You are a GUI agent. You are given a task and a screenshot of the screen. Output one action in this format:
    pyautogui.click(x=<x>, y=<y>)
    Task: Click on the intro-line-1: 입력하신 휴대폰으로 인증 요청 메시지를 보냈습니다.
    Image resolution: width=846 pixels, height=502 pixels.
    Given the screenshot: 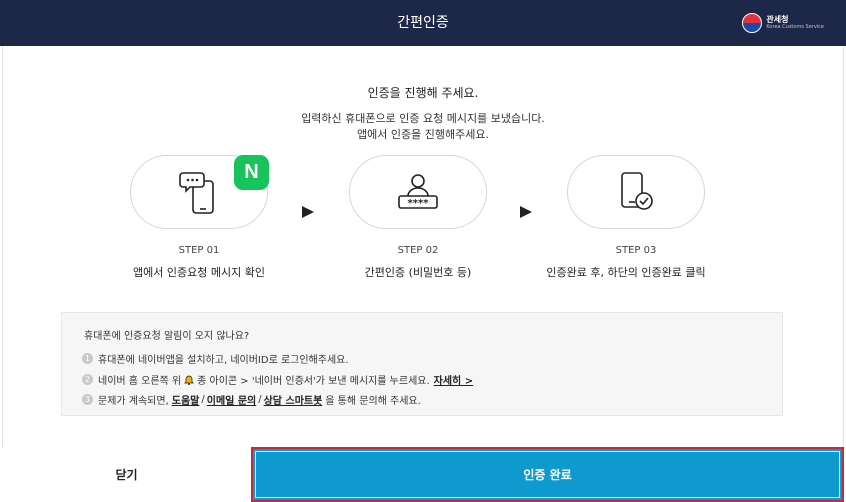 What is the action you would take?
    pyautogui.click(x=423, y=118)
    